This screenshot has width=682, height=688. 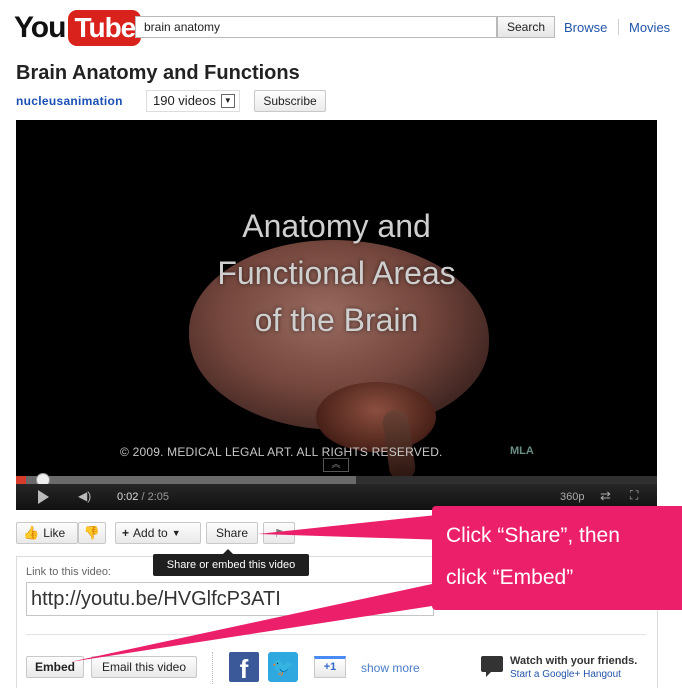 I want to click on callout-line-2: click “Embed”, so click(x=510, y=577).